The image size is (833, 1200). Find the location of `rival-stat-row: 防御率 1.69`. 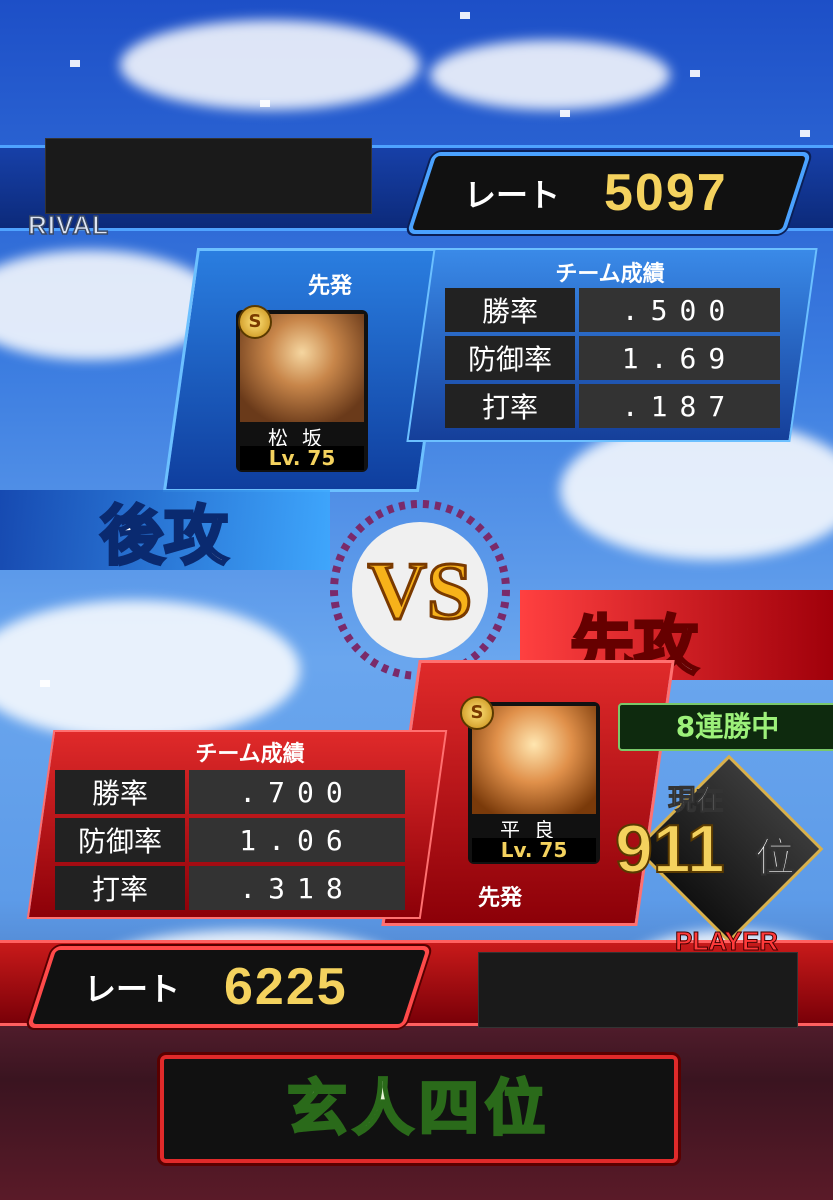

rival-stat-row: 防御率 1.69 is located at coordinates (612, 358).